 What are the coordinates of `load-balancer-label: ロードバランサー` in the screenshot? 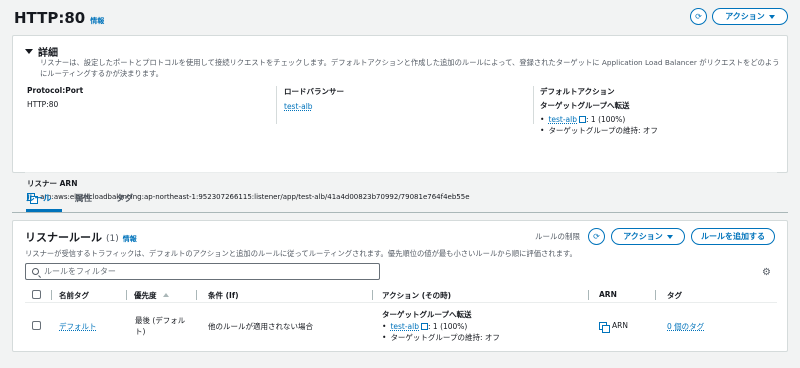 It's located at (314, 91).